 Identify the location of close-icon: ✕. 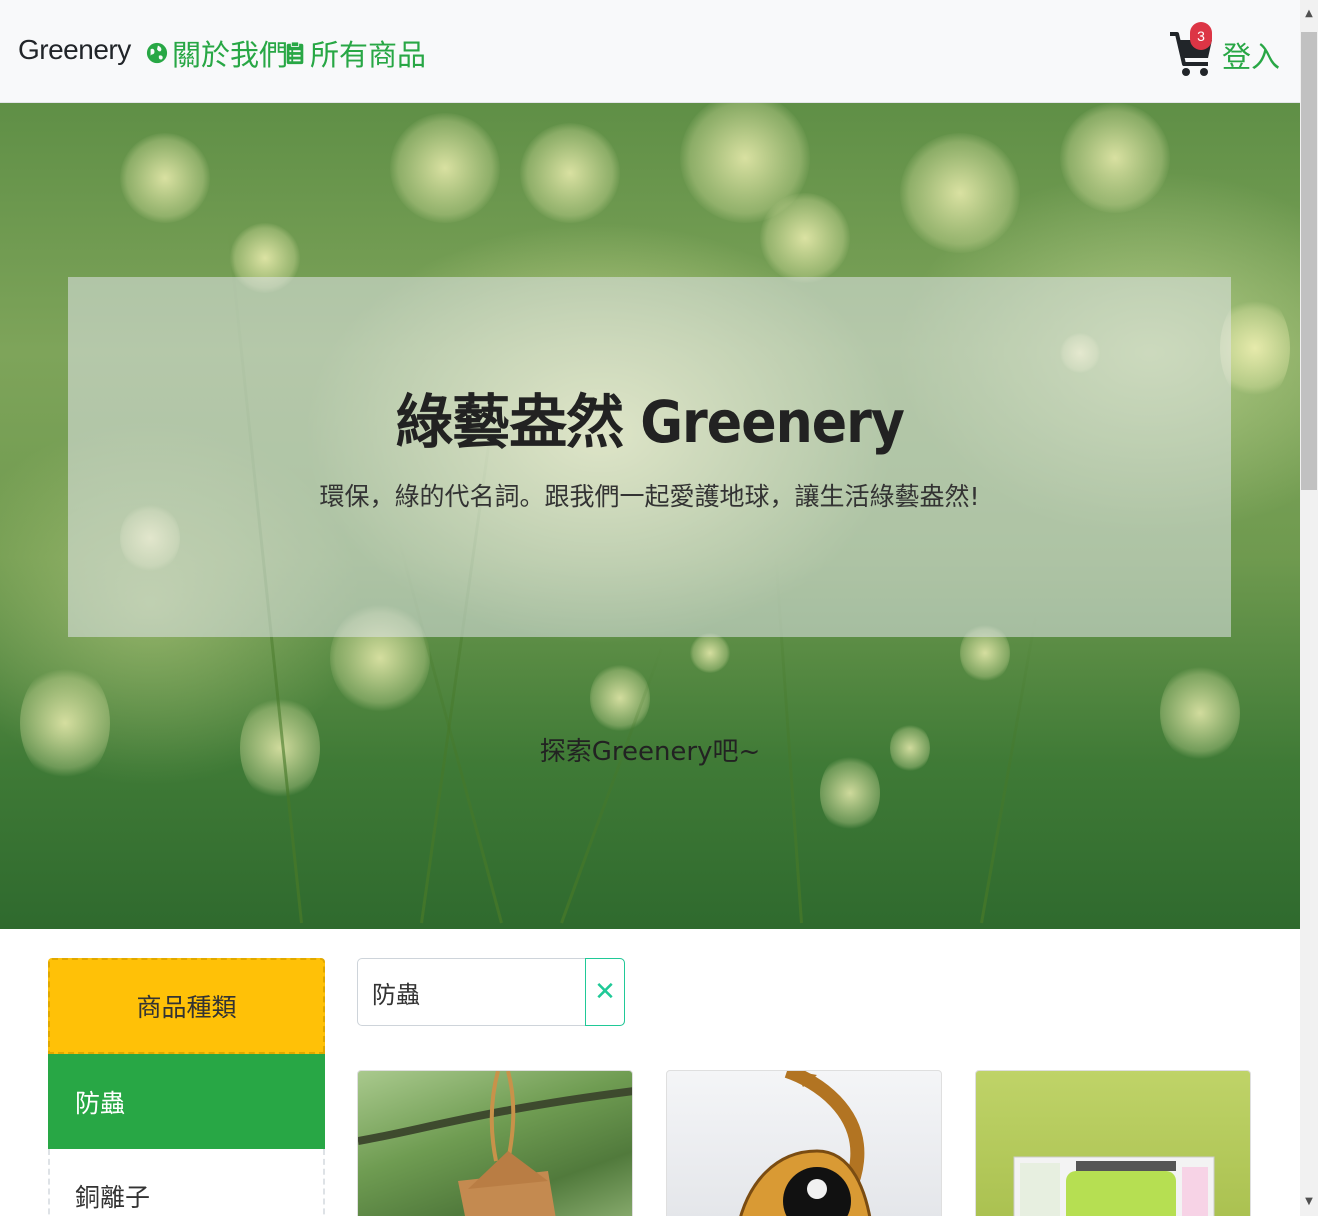
(605, 992).